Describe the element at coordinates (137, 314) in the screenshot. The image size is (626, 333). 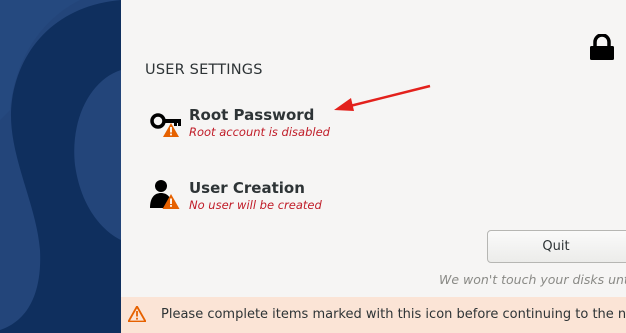
I see `warning-icon` at that location.